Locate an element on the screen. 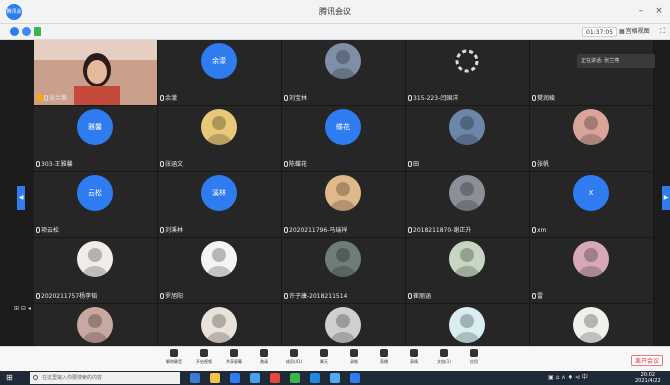 The image size is (670, 385). system-tray: ▣ ⌂ ∧ ♦ ⊲ 中 is located at coordinates (568, 378).